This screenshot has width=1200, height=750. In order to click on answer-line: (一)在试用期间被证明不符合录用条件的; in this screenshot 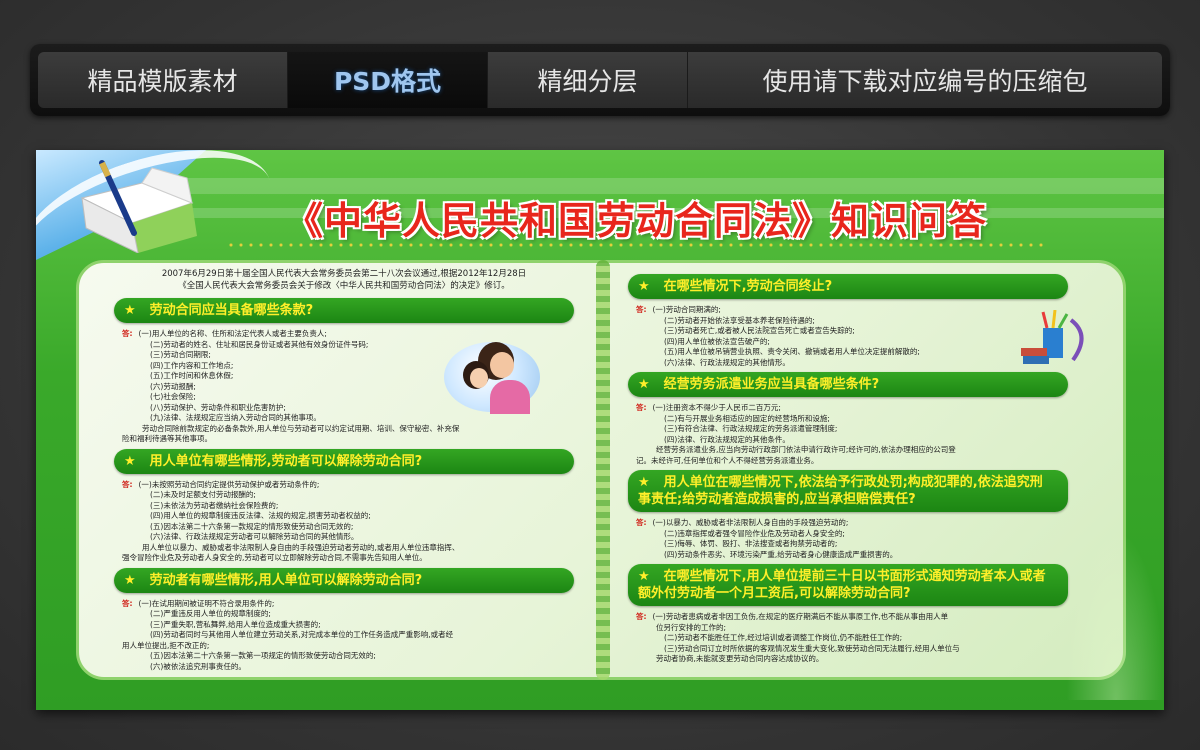, I will do `click(206, 603)`.